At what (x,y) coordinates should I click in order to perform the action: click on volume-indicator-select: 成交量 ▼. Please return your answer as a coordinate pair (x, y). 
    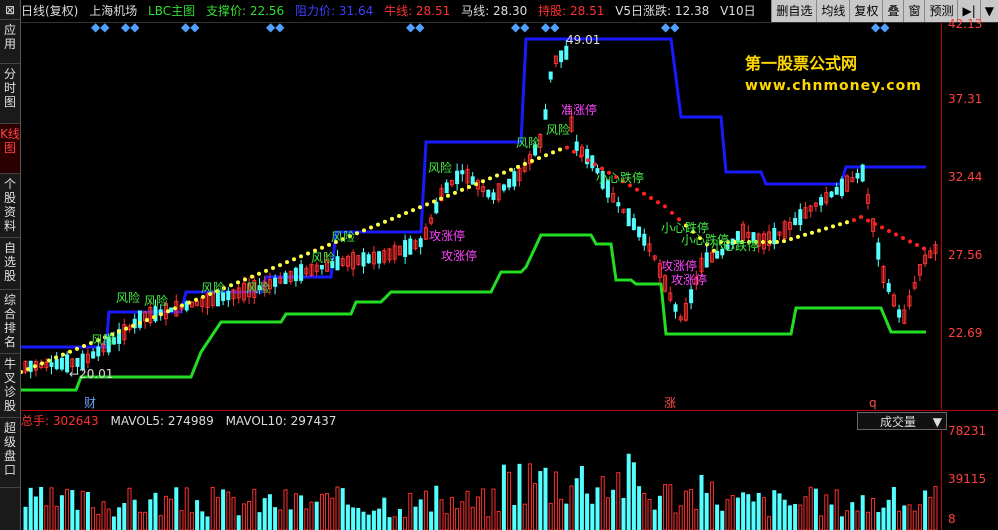
    Looking at the image, I should click on (902, 421).